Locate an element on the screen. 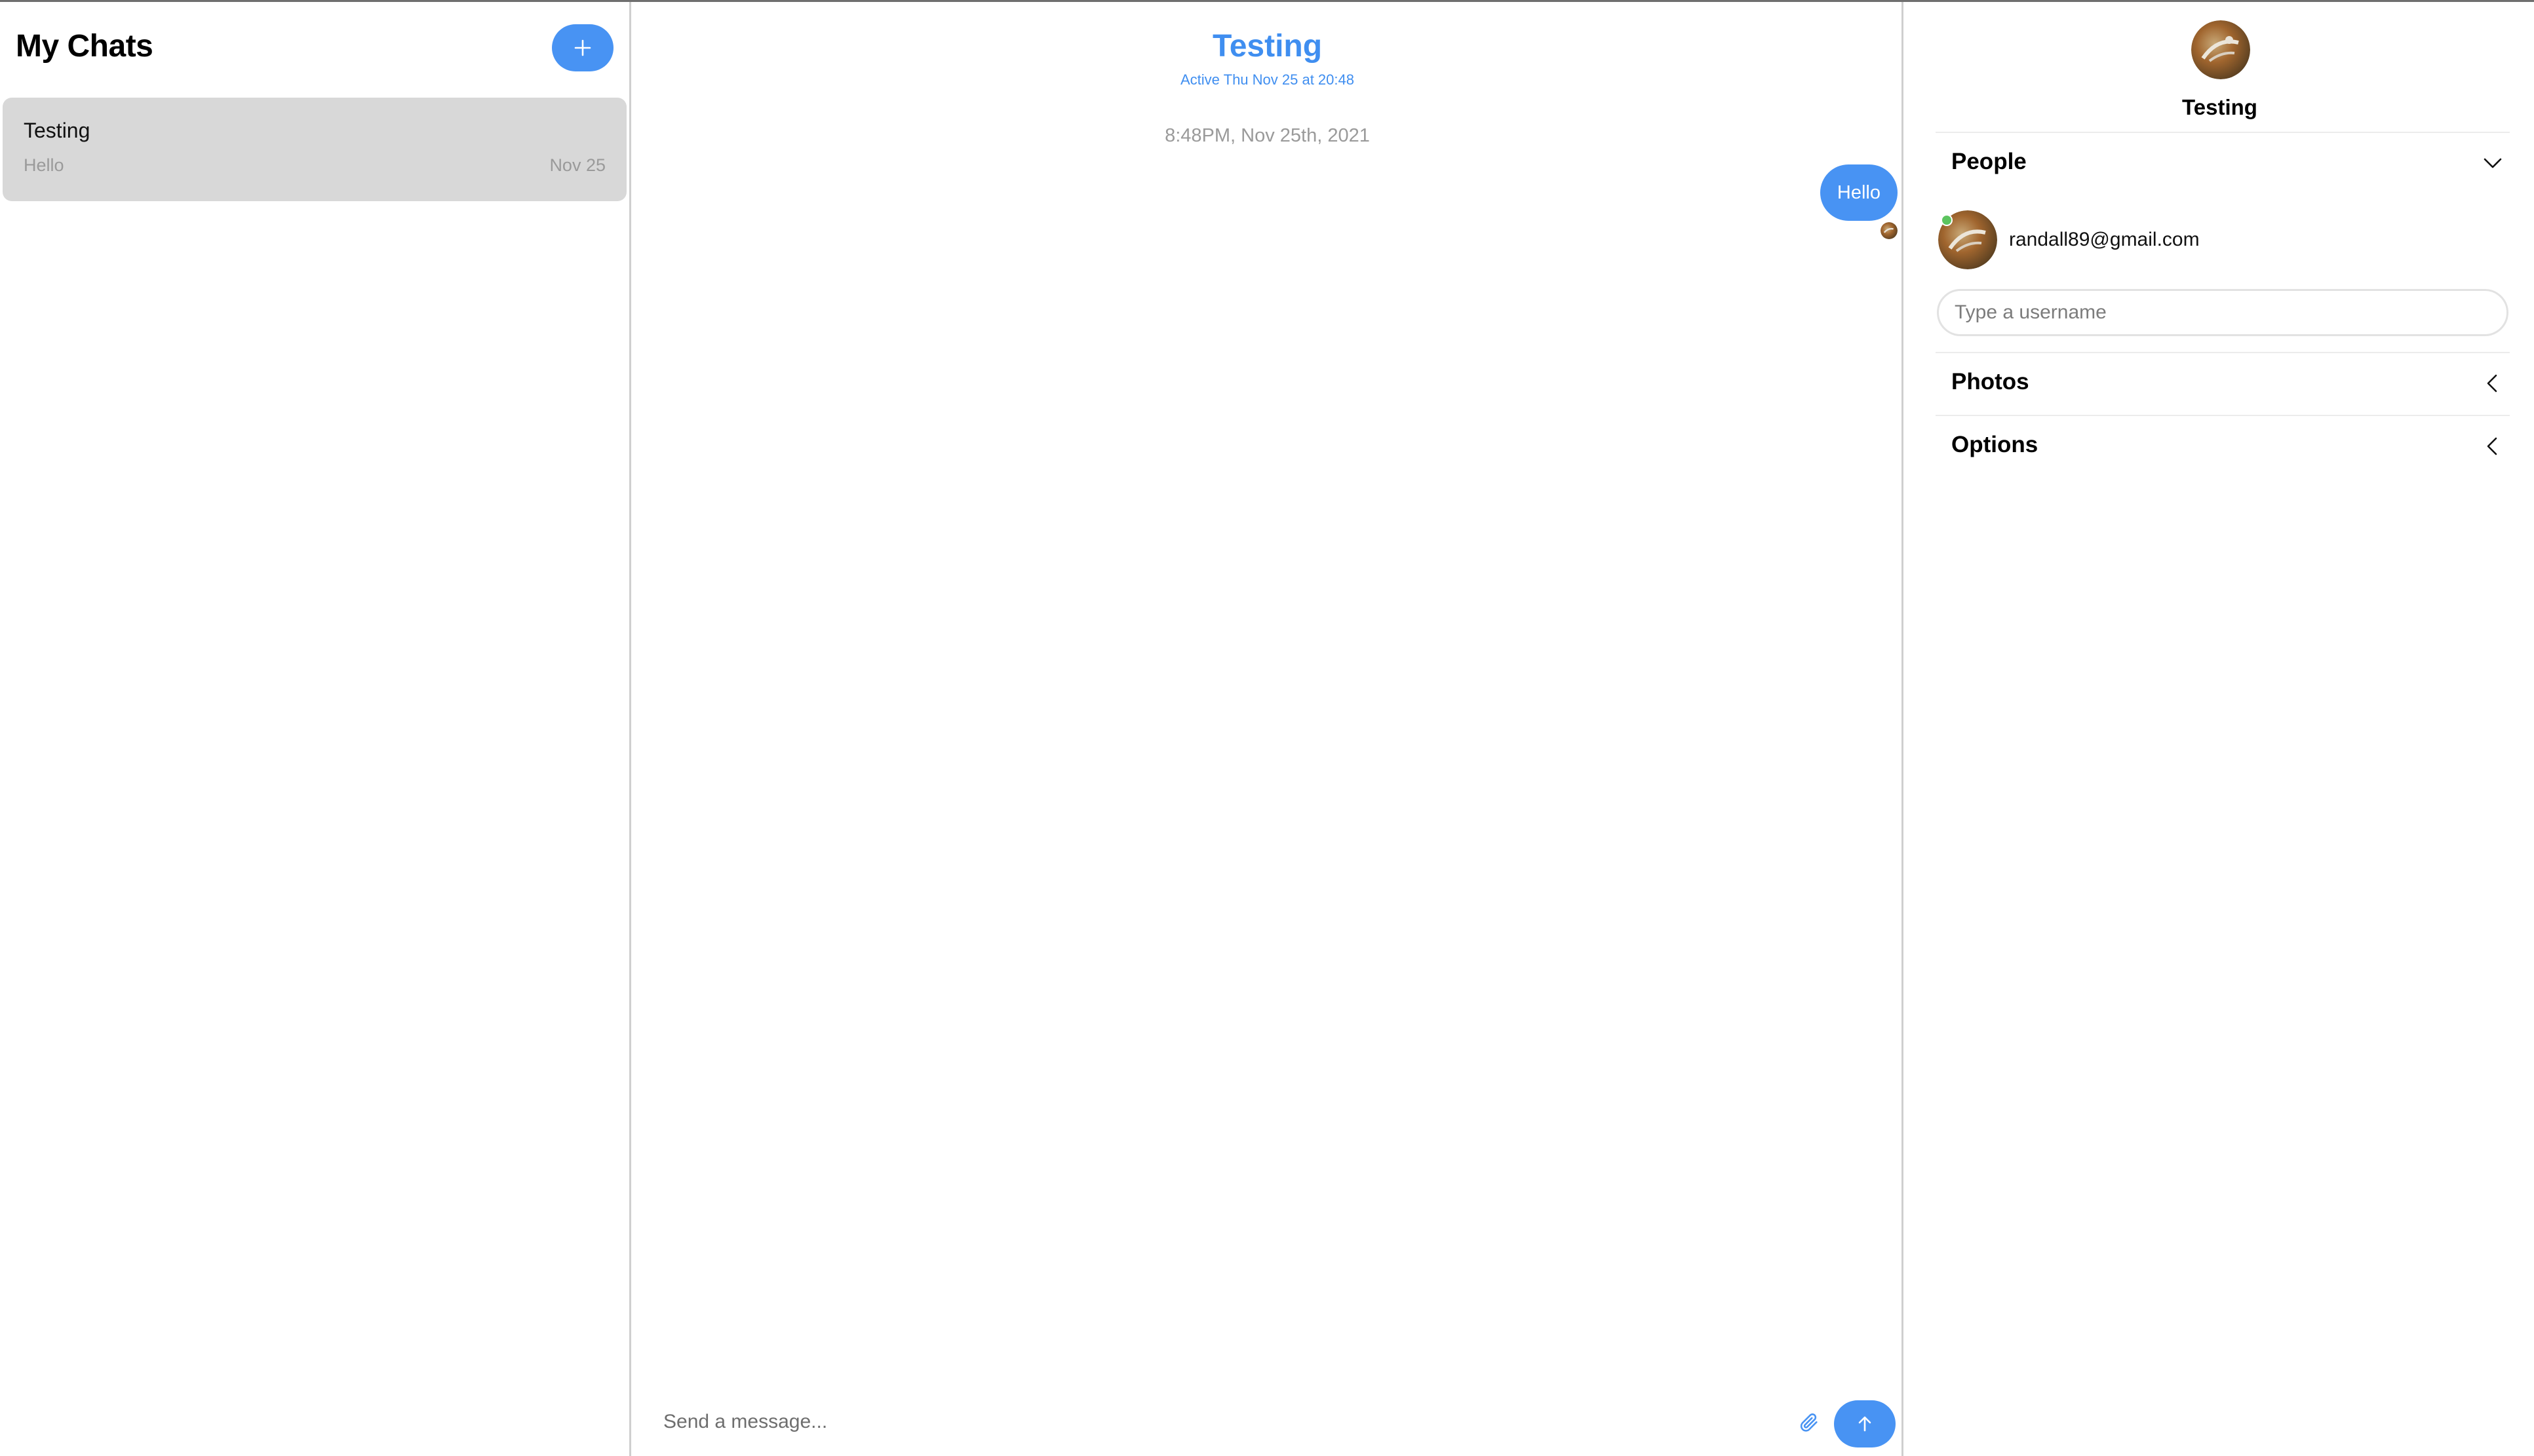 Image resolution: width=2534 pixels, height=1456 pixels. attach-button is located at coordinates (1809, 1422).